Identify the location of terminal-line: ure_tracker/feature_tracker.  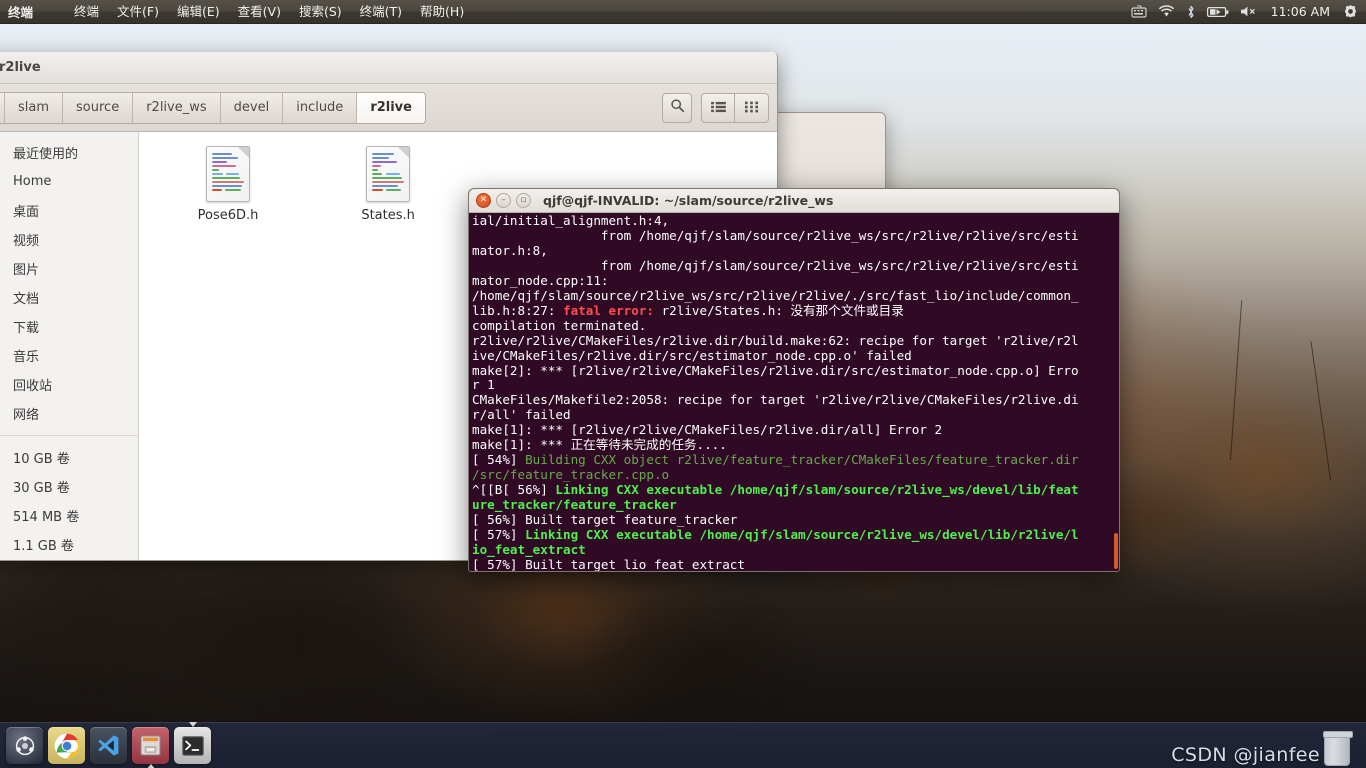
(794, 505).